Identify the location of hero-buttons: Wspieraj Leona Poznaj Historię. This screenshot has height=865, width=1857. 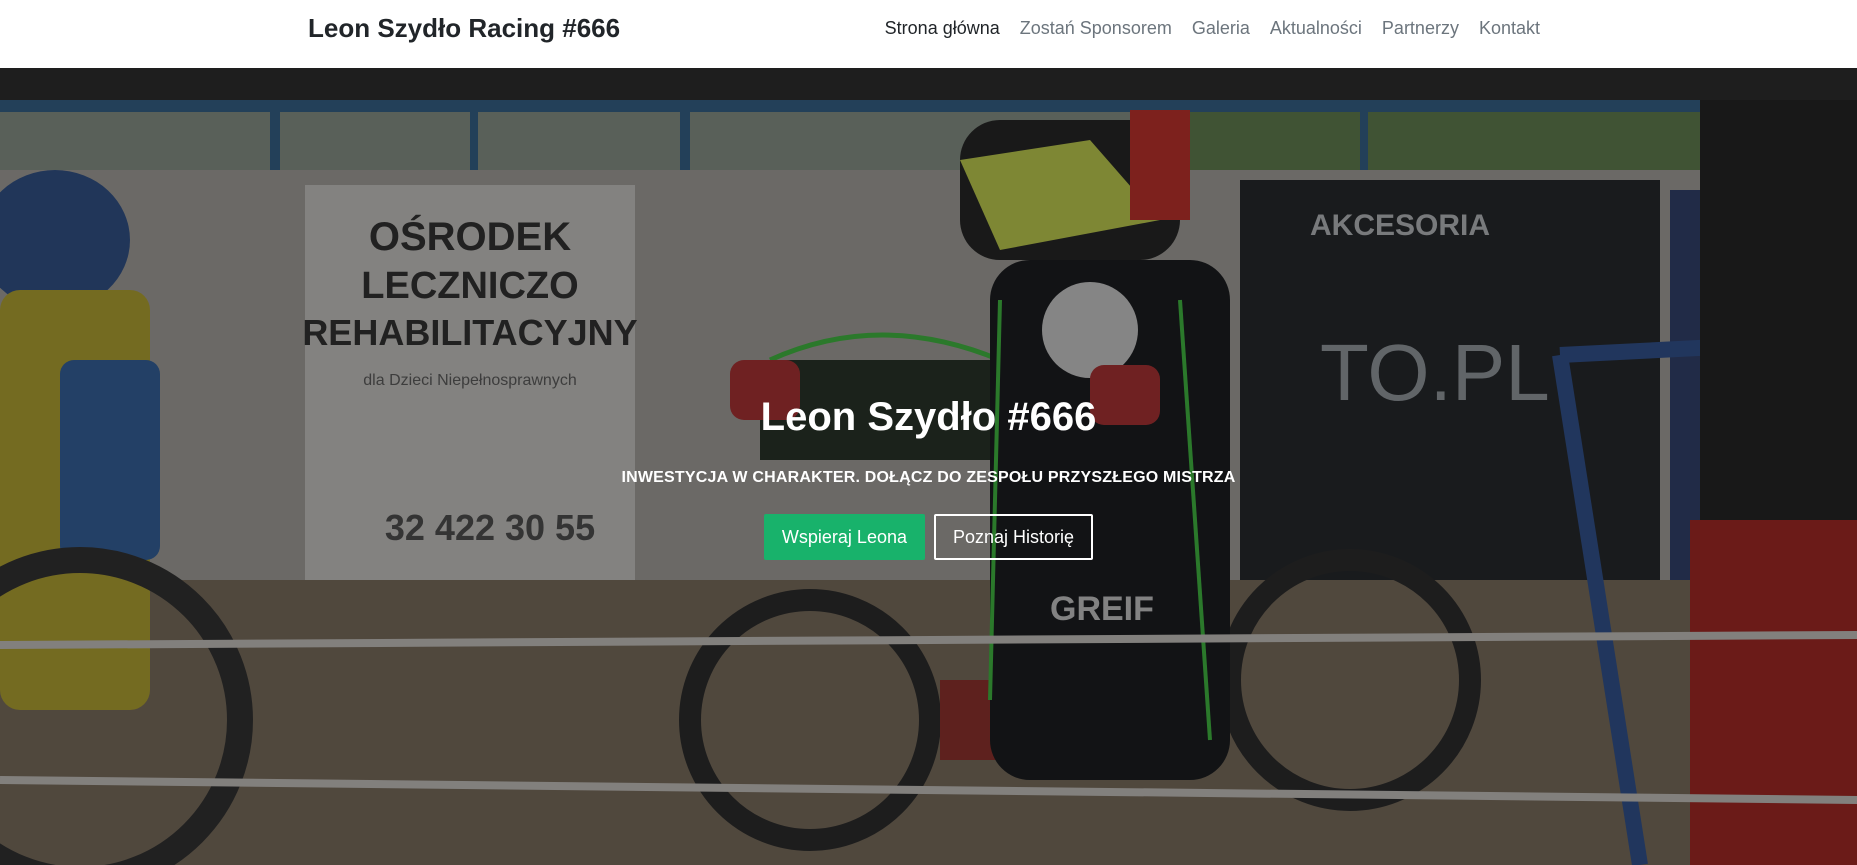
(928, 537).